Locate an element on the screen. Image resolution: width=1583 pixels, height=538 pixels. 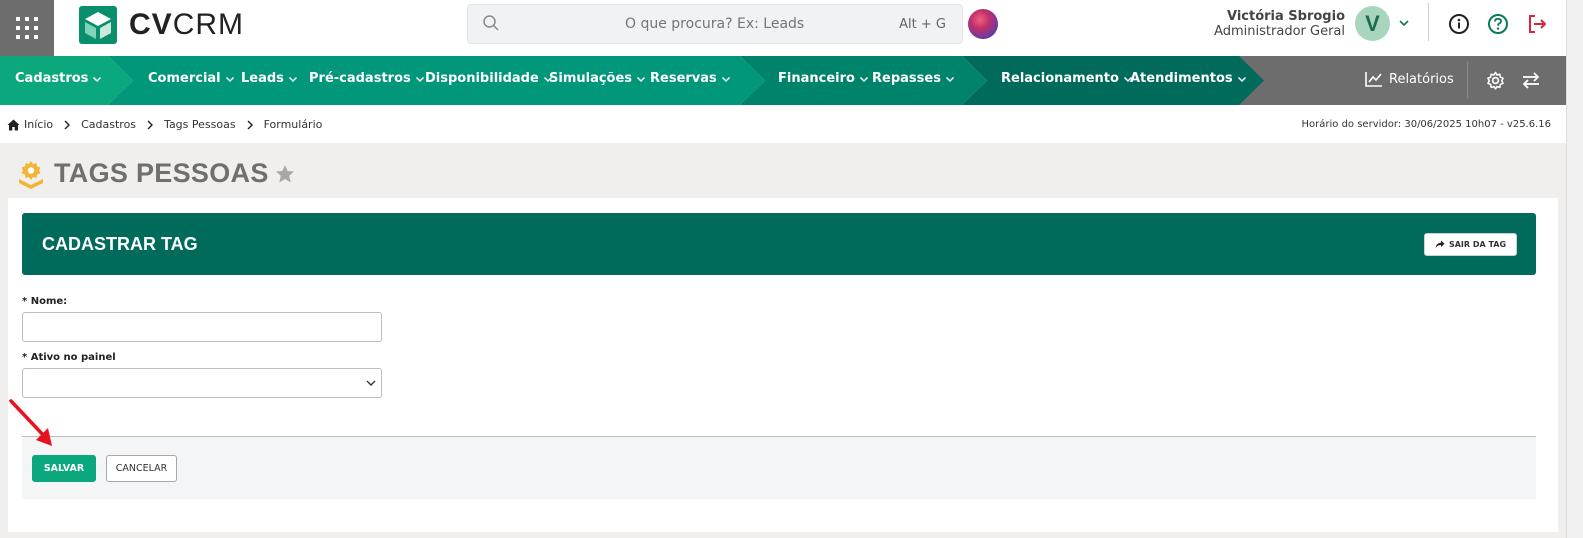
avatar: V is located at coordinates (1372, 23).